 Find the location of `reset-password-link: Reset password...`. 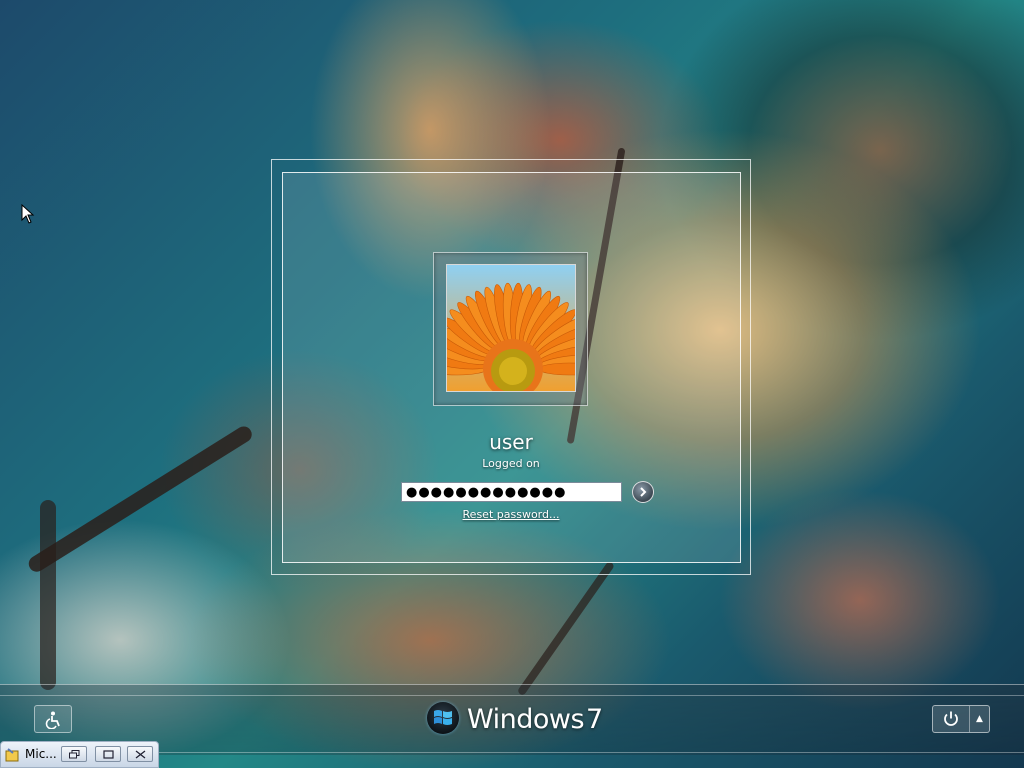

reset-password-link: Reset password... is located at coordinates (511, 514).